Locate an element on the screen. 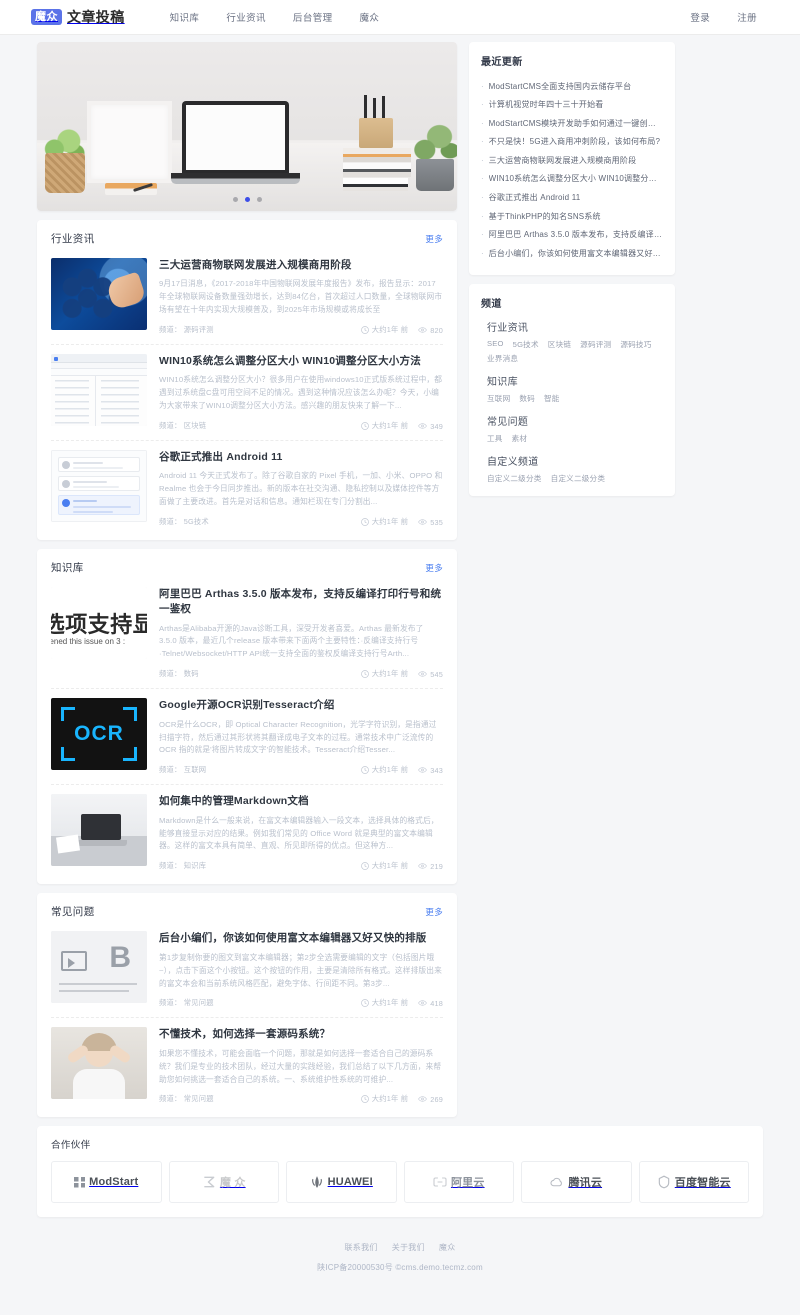 Image resolution: width=800 pixels, height=1315 pixels. login-link: 登录 is located at coordinates (700, 17).